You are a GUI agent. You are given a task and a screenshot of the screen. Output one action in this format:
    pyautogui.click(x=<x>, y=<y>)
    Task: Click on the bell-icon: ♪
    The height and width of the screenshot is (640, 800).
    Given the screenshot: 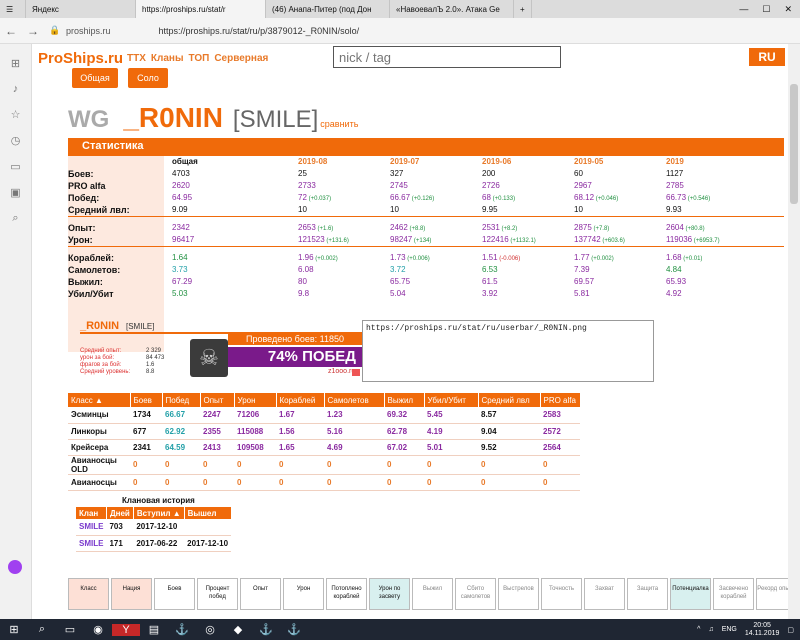 What is the action you would take?
    pyautogui.click(x=15, y=89)
    